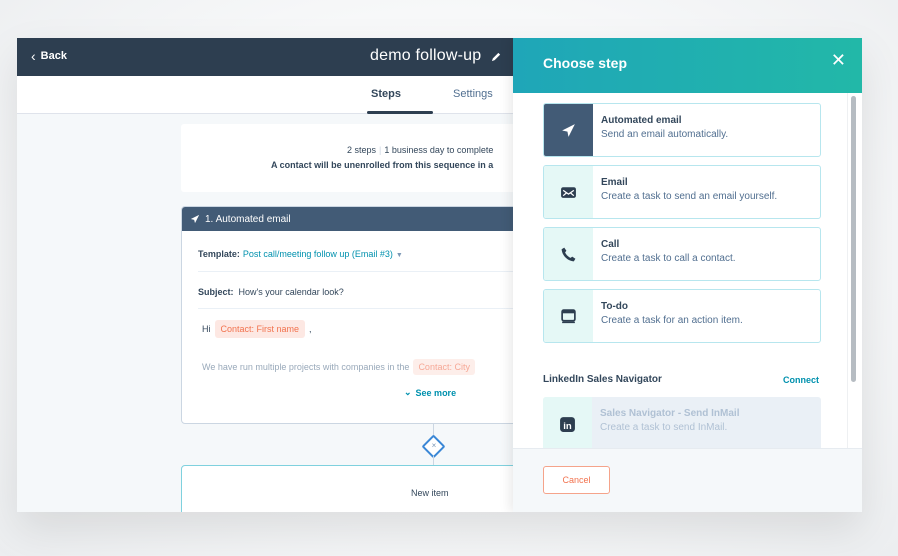  I want to click on back-button: ‹ Back, so click(49, 56).